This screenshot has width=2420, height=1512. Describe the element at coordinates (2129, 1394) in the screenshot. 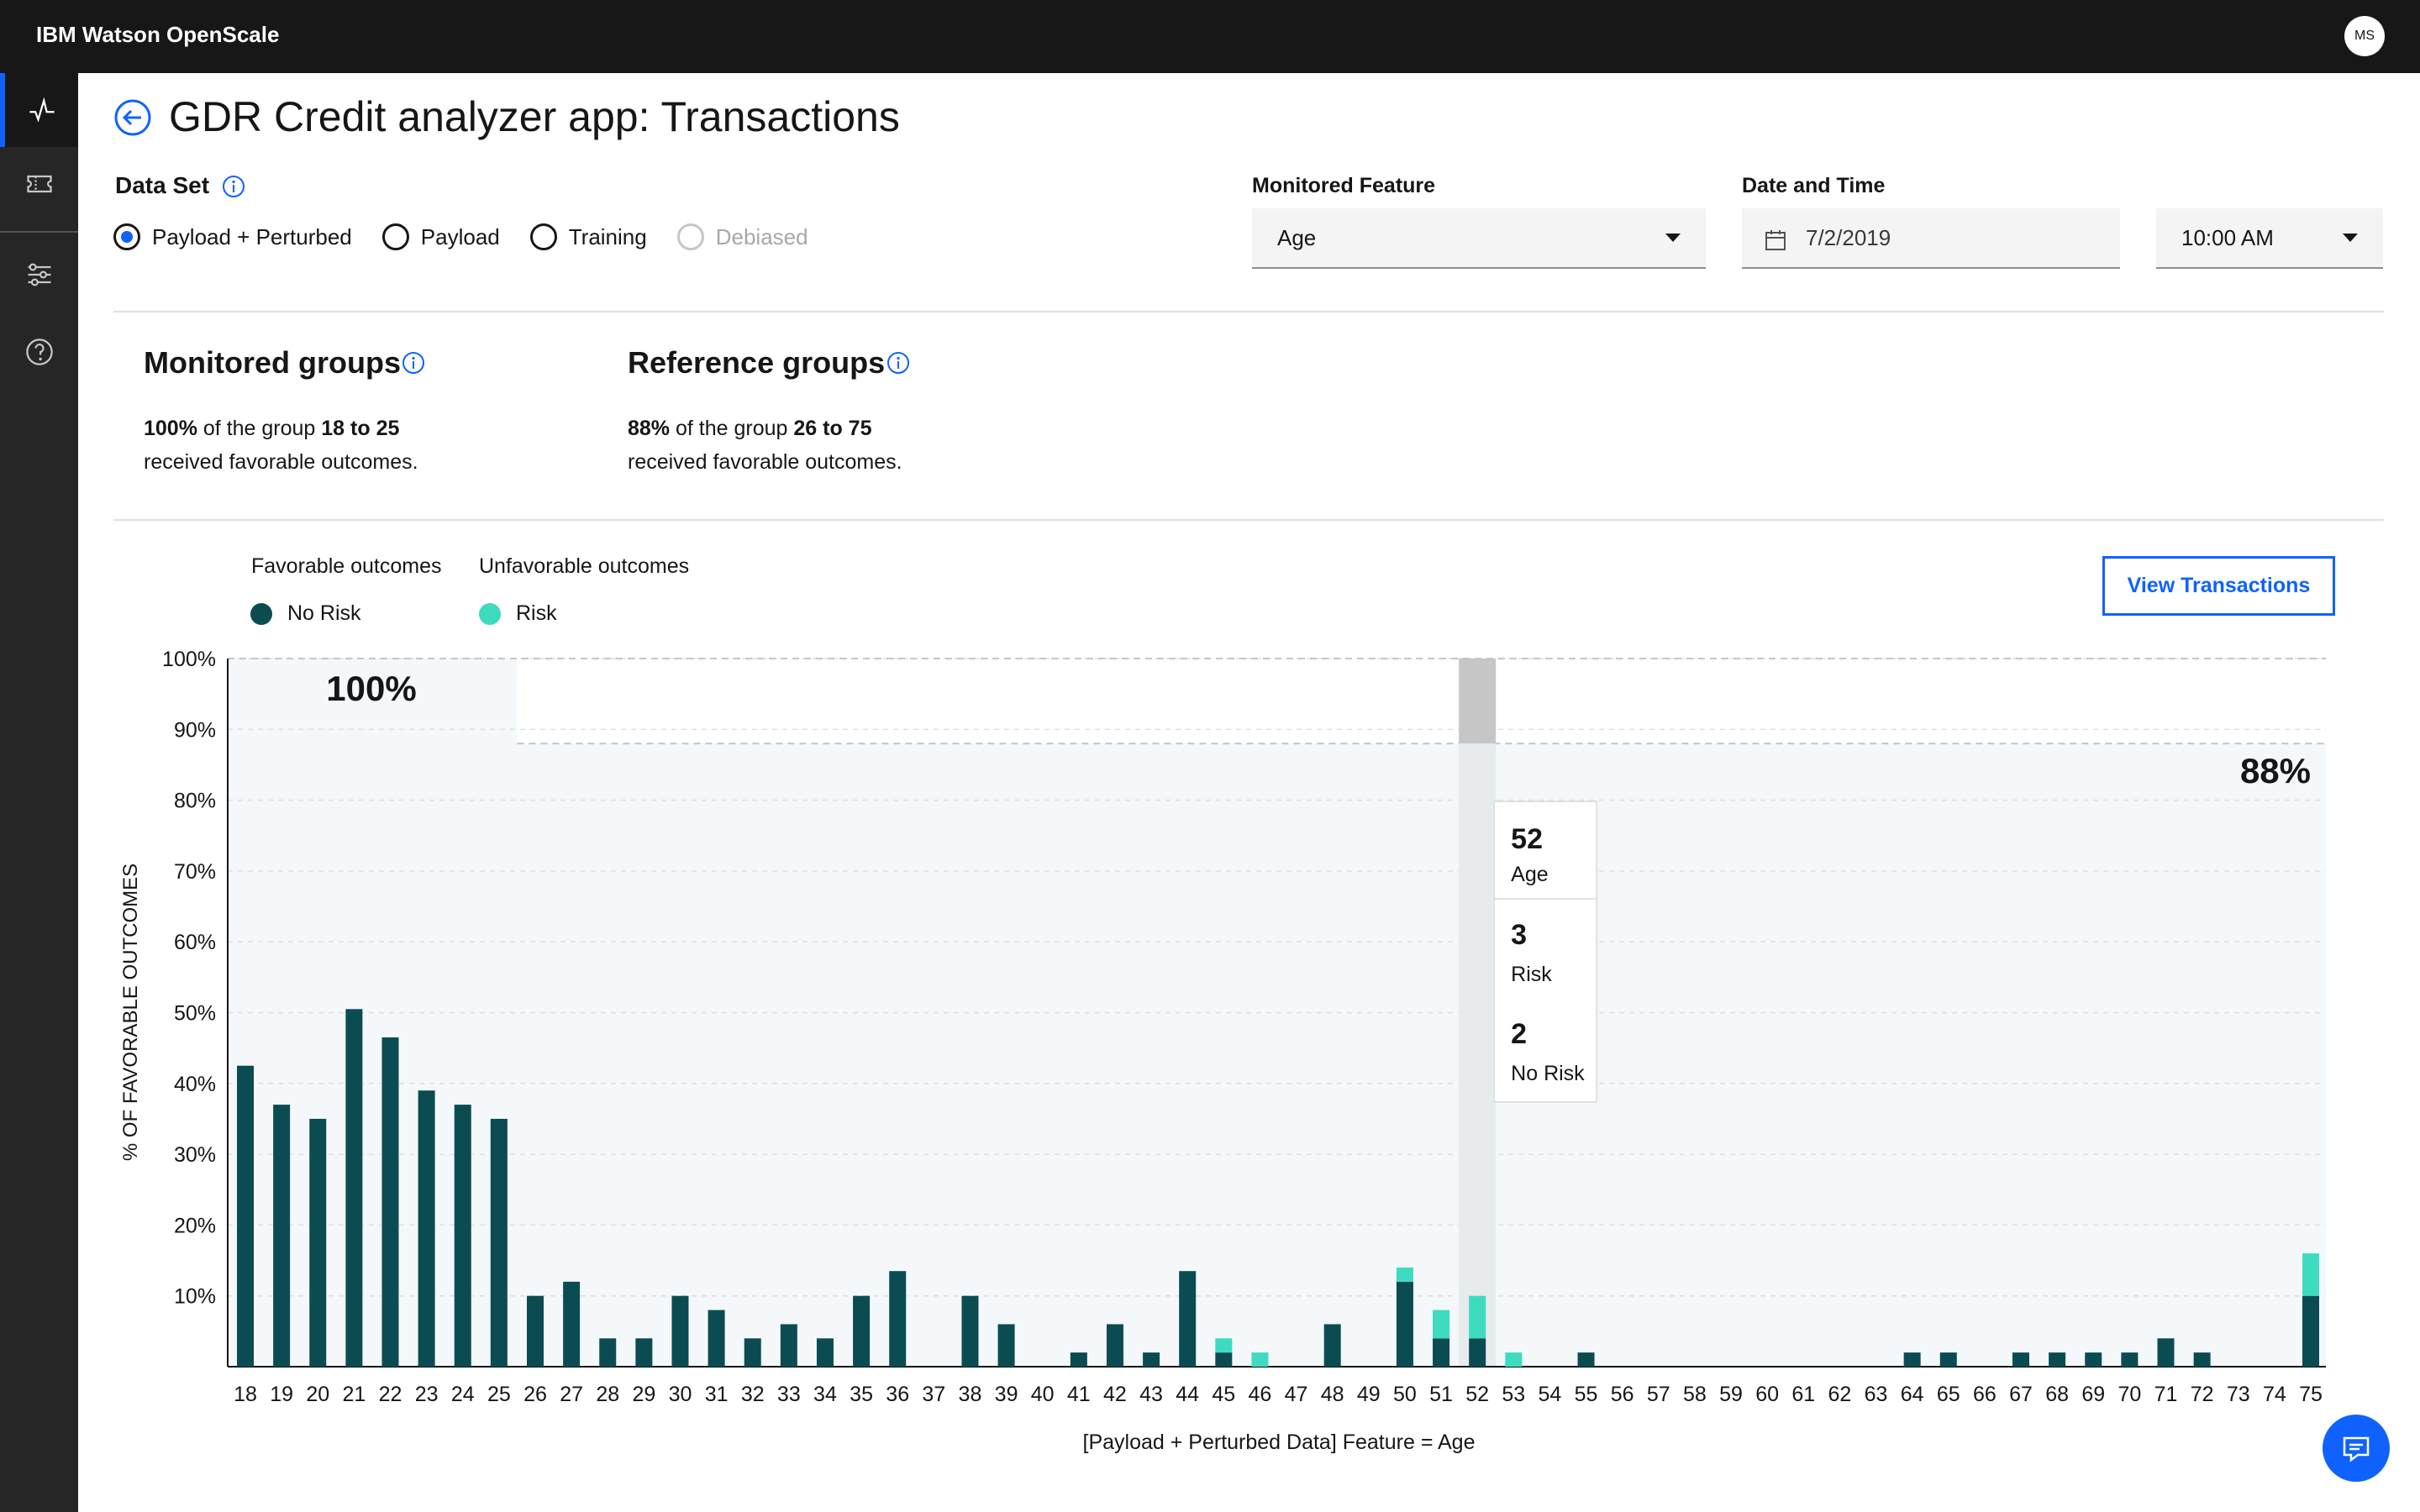

I see `x-tick-label: 70` at that location.